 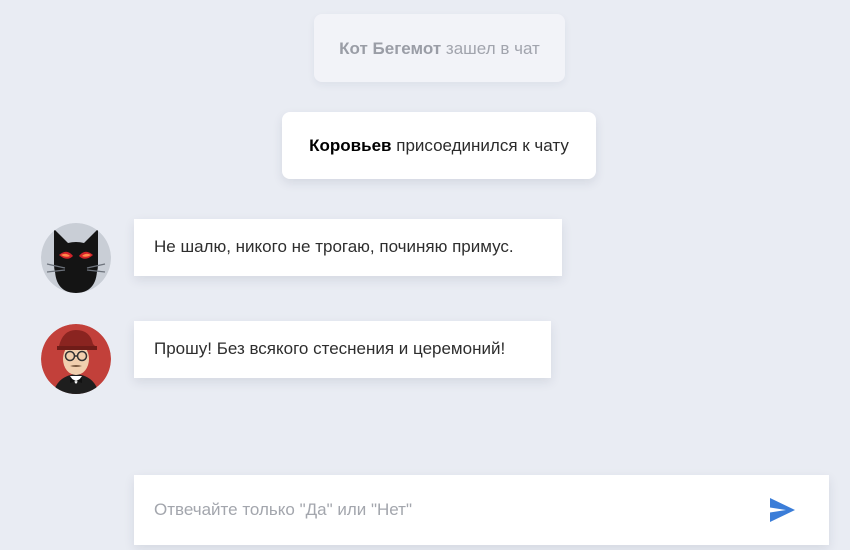 What do you see at coordinates (482, 145) in the screenshot?
I see `system-note-action: присоединился к чату` at bounding box center [482, 145].